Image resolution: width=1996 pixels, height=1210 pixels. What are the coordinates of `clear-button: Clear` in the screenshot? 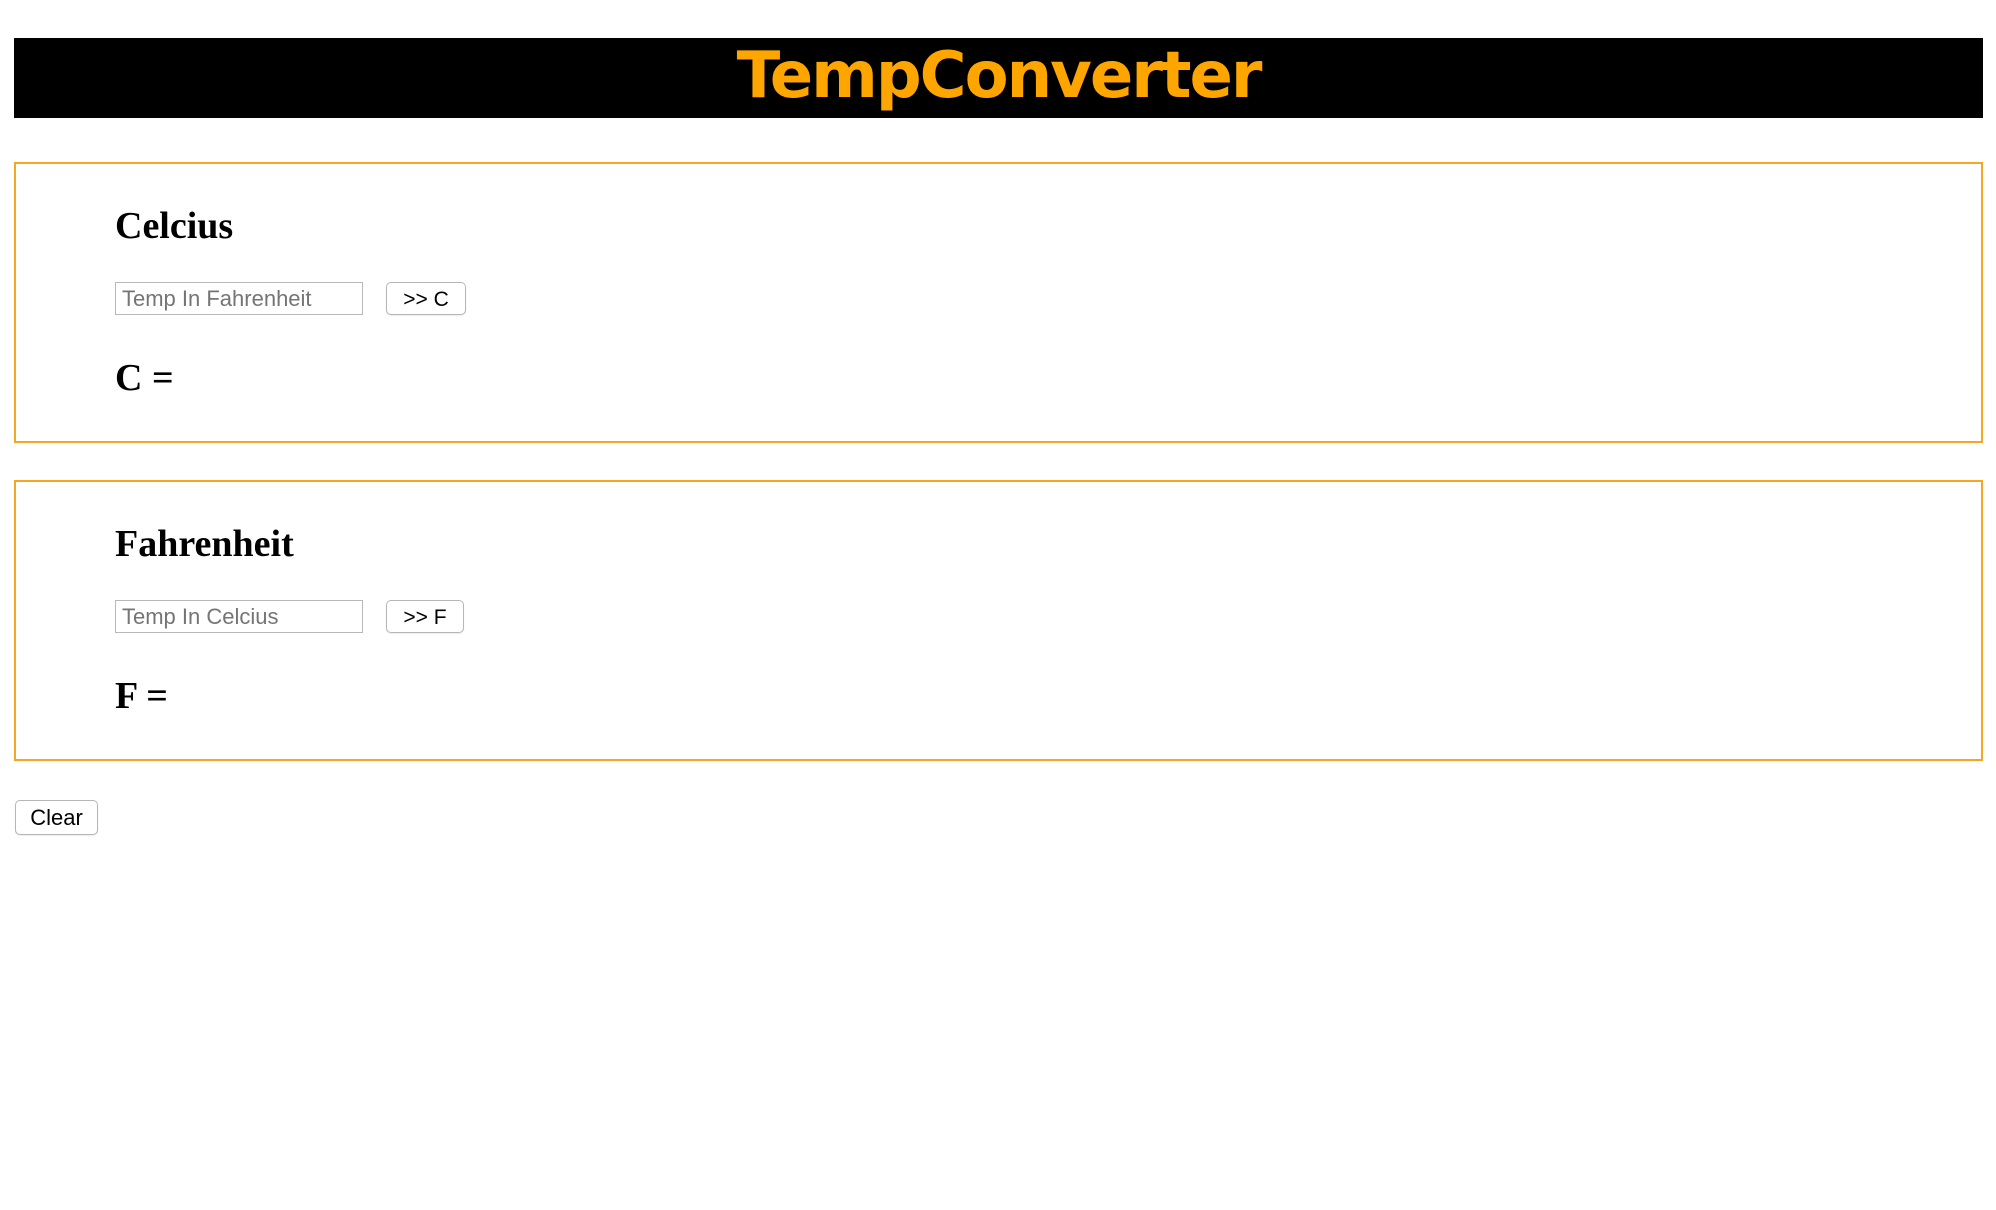 It's located at (56, 817).